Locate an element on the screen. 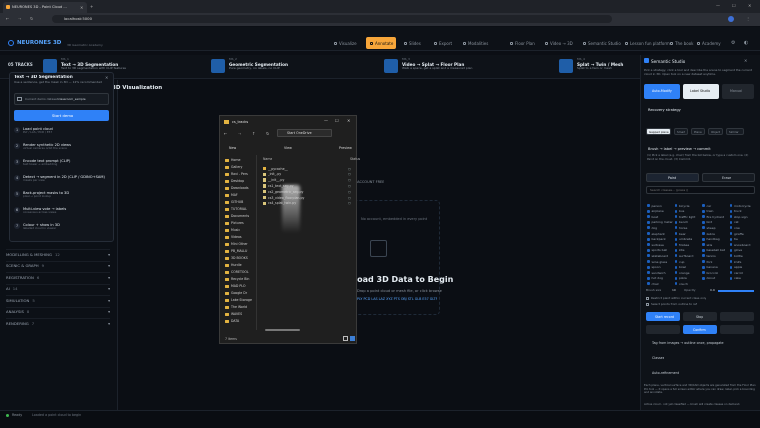  class-chip: cake is located at coordinates (742, 278).